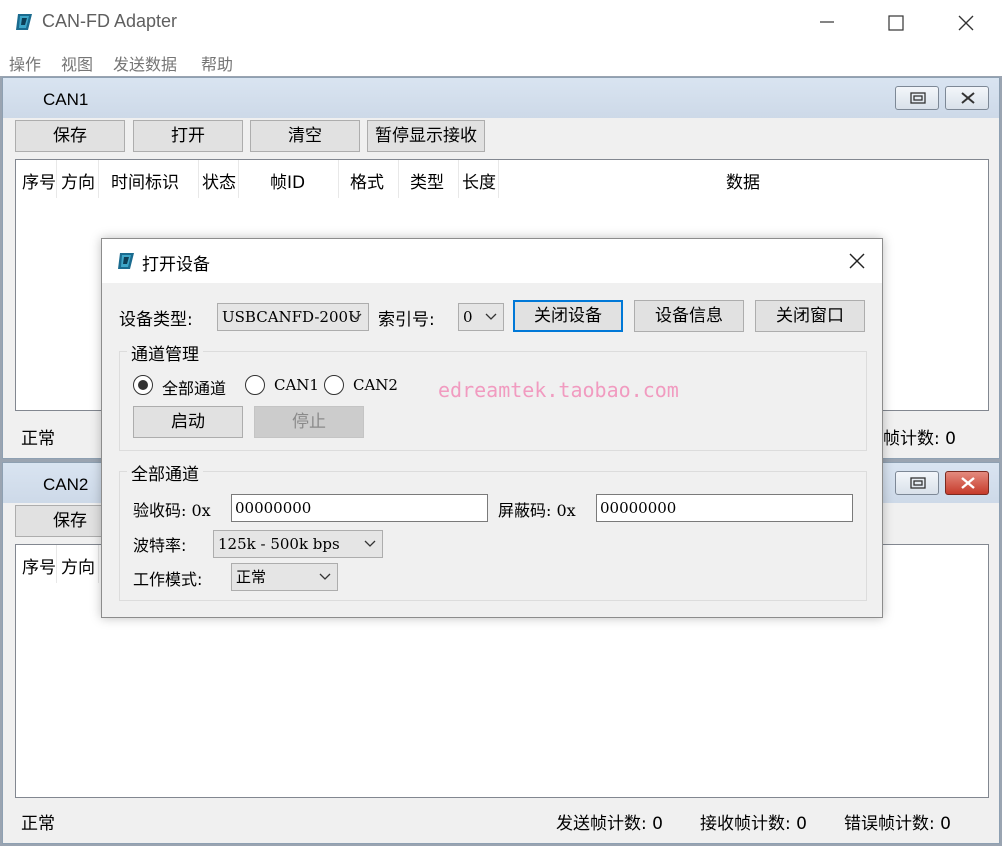  What do you see at coordinates (919, 439) in the screenshot?
I see `can1-status-rx-count: 帧计数: 0` at bounding box center [919, 439].